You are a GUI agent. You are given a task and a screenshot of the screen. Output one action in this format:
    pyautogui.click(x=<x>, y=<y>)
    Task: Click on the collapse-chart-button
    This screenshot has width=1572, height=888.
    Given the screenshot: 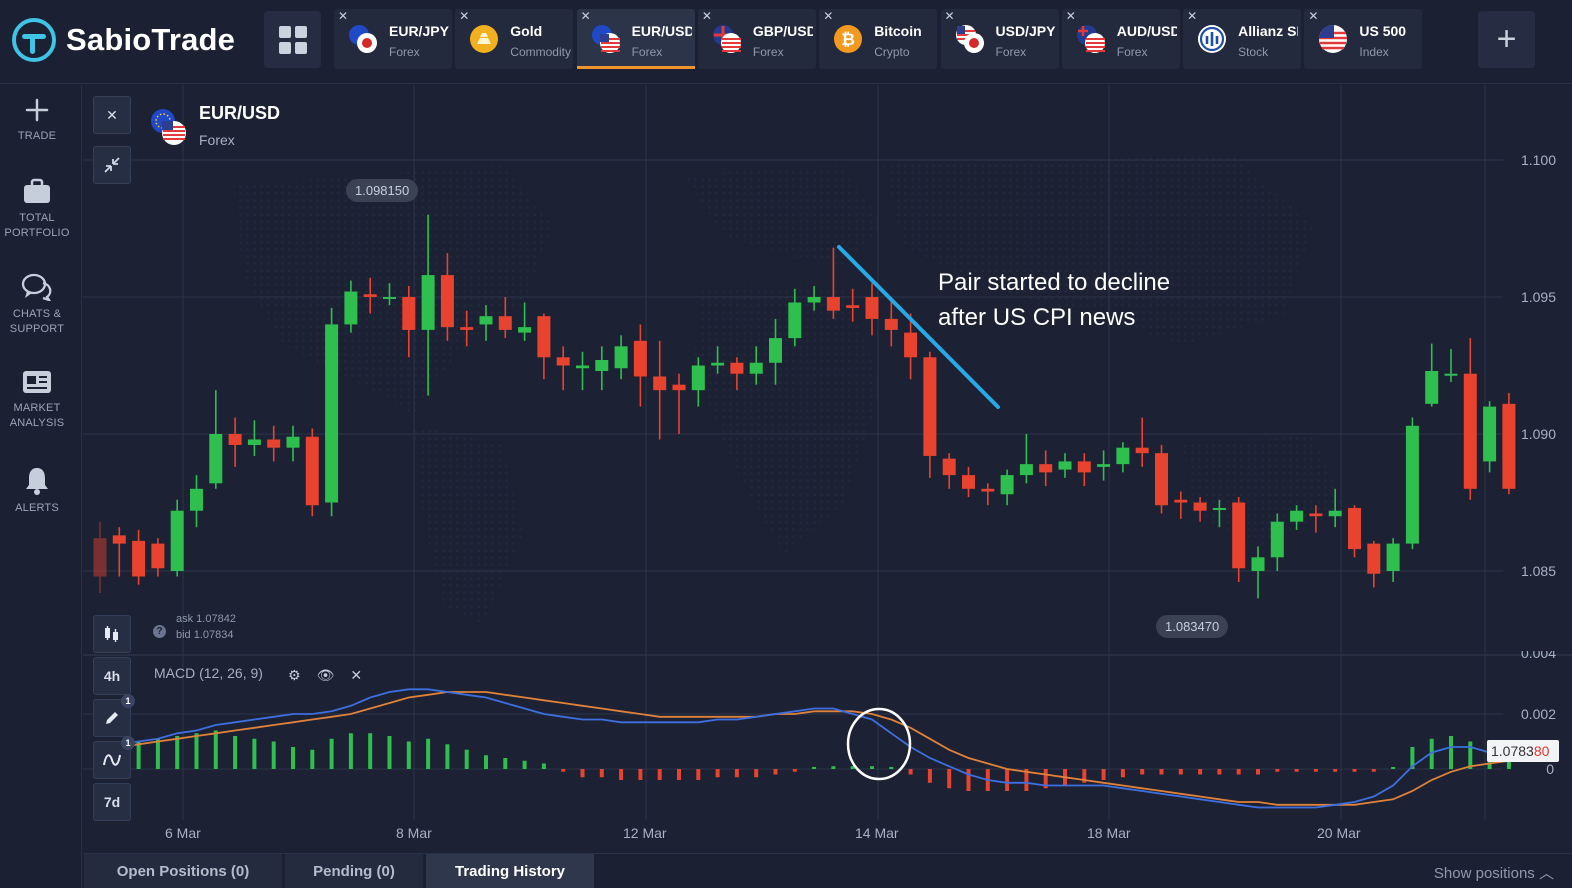 What is the action you would take?
    pyautogui.click(x=112, y=165)
    